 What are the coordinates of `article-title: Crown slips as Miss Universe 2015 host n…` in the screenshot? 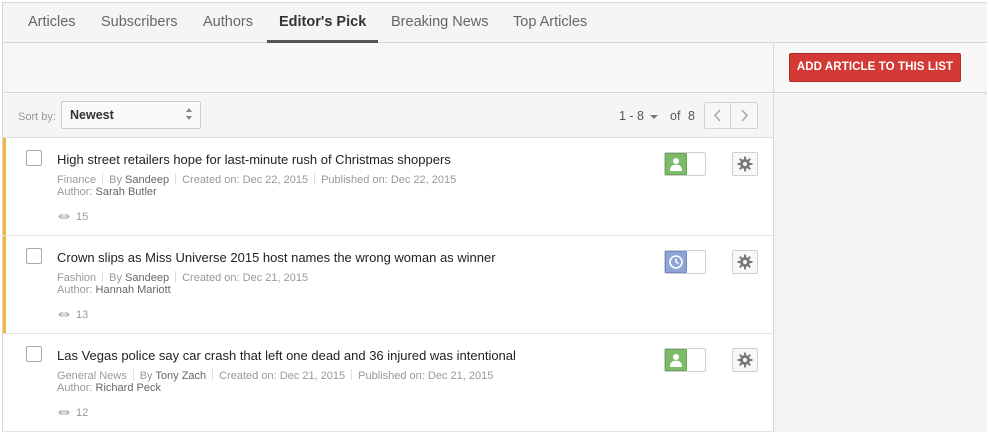 It's located at (276, 257).